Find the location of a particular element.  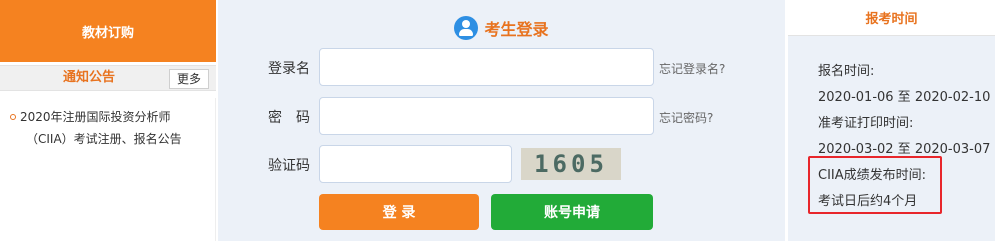

highlight-box is located at coordinates (875, 185).